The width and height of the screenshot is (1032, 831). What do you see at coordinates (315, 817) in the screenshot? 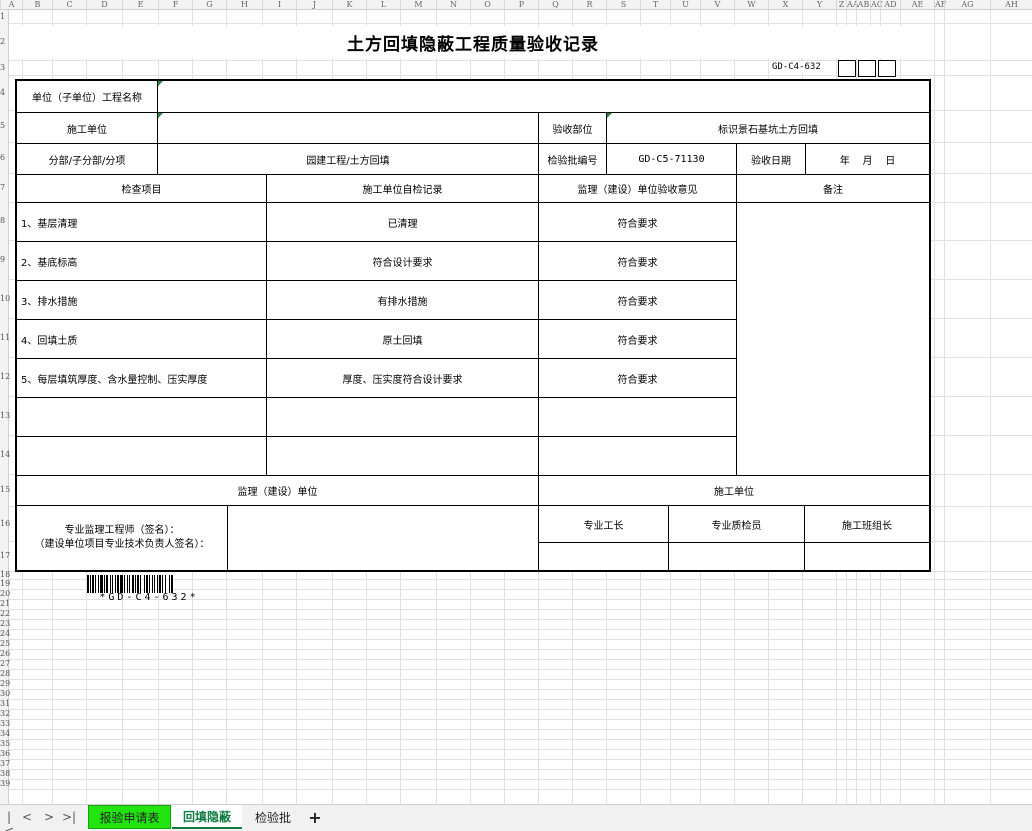
I see `add-sheet-button: +` at bounding box center [315, 817].